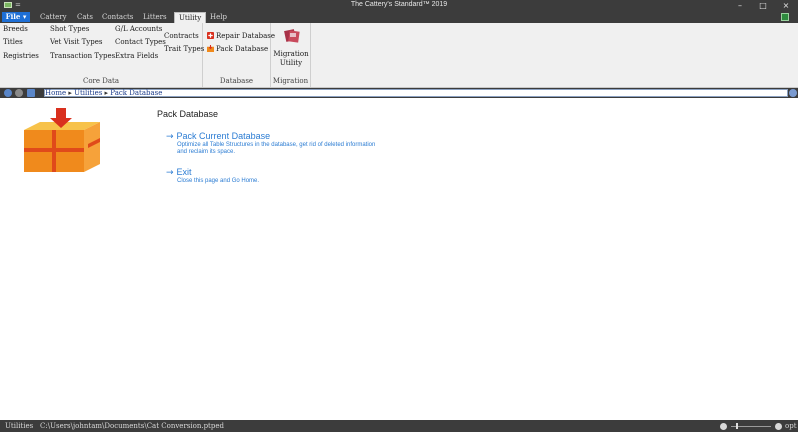 This screenshot has width=798, height=432. I want to click on migration-utility-button: Migration Utility, so click(291, 59).